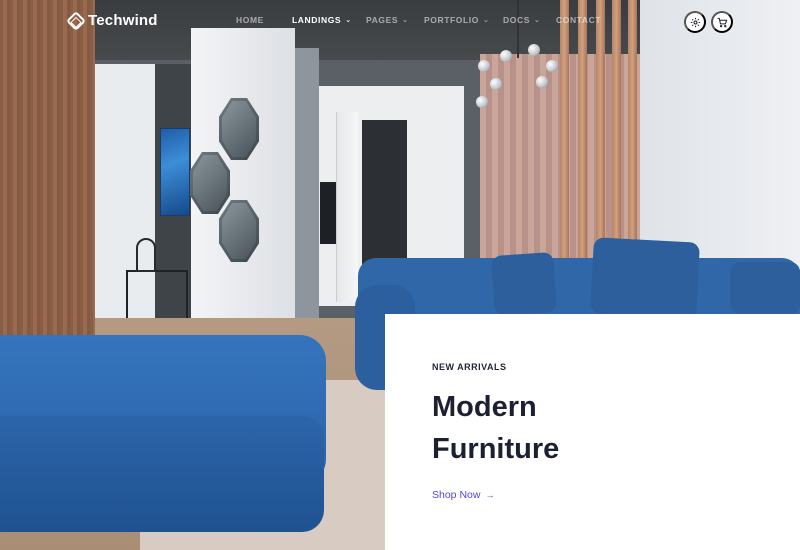 This screenshot has height=550, width=800. I want to click on nav-item-home: HOME, so click(264, 20).